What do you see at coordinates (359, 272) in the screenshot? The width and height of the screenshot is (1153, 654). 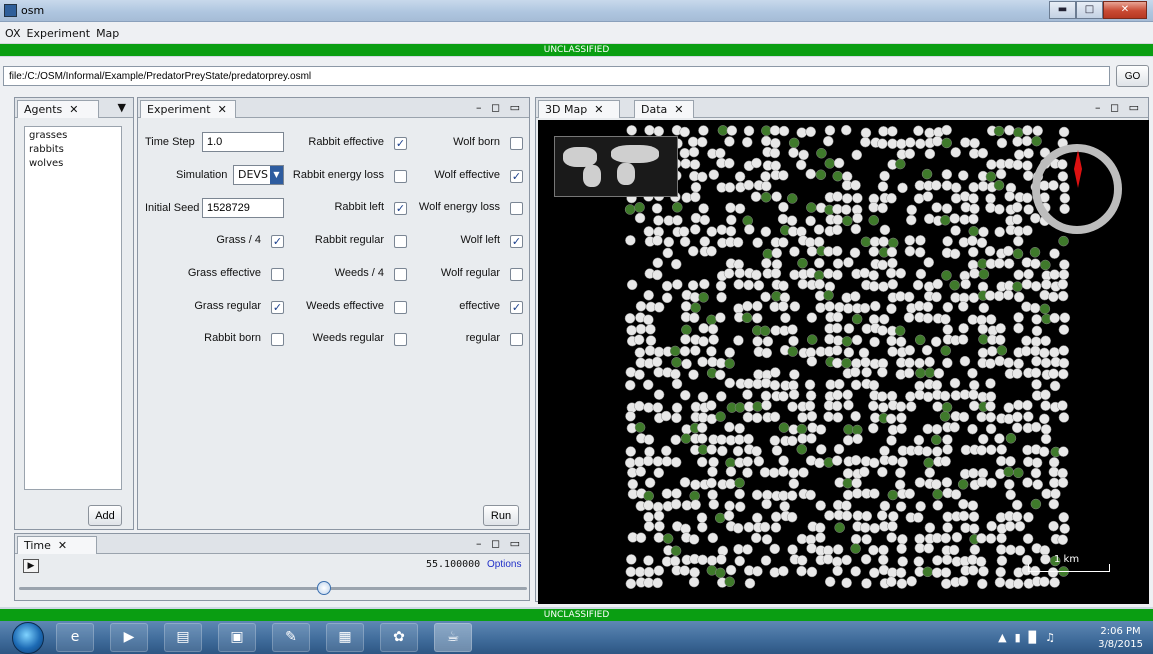 I see `checkbox-label: Weeds / 4` at bounding box center [359, 272].